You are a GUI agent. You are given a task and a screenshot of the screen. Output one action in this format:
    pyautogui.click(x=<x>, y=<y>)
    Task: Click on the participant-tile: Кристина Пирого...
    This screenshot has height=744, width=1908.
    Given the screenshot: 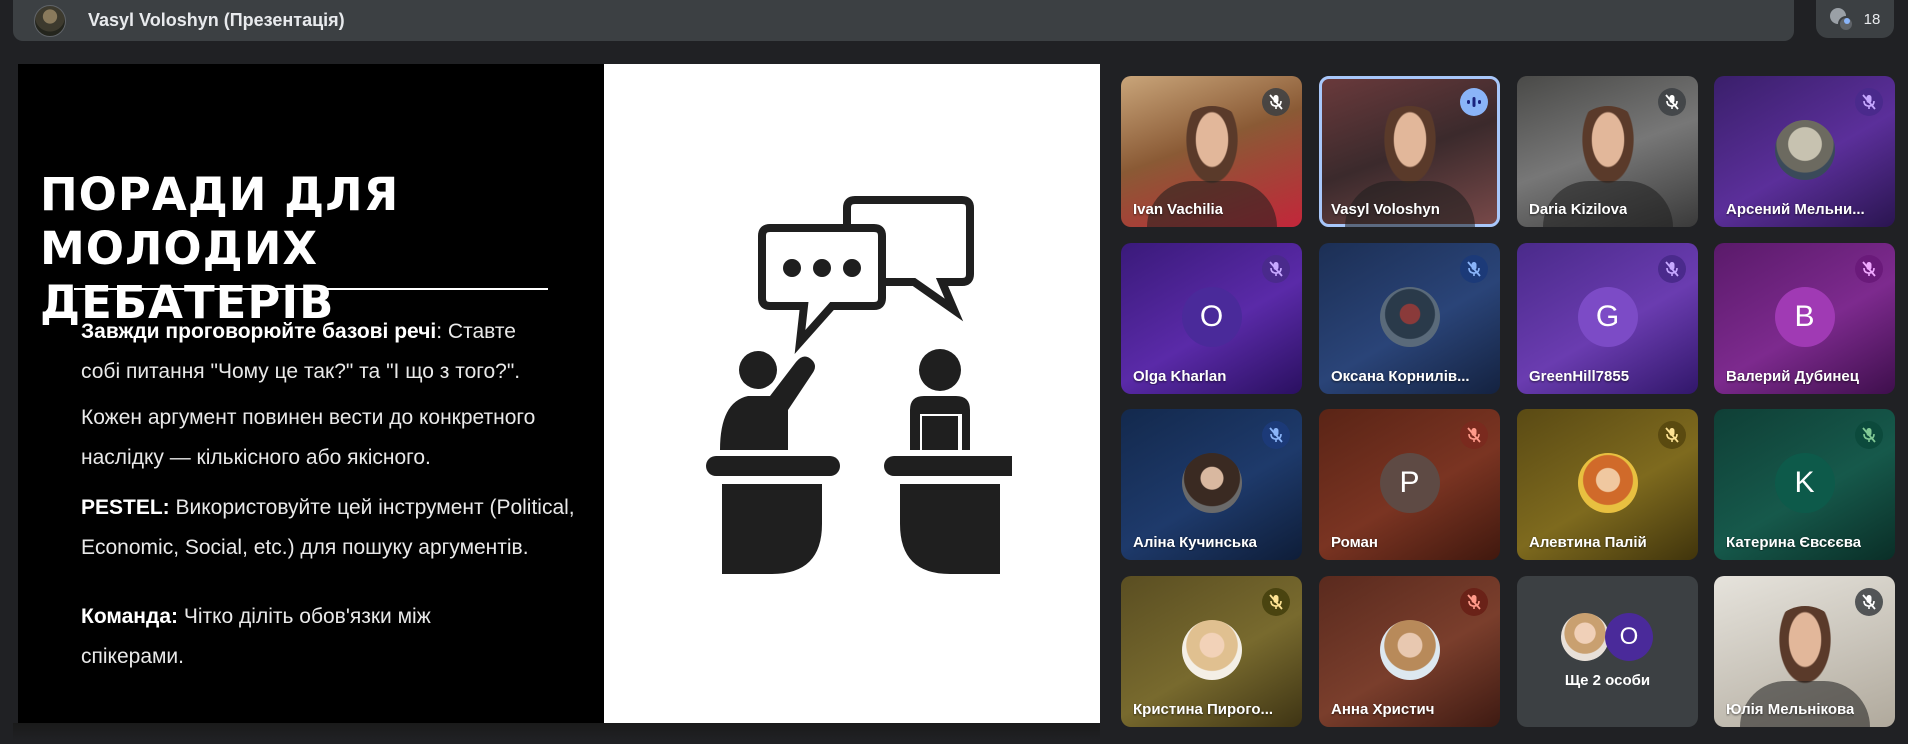 What is the action you would take?
    pyautogui.click(x=1211, y=651)
    